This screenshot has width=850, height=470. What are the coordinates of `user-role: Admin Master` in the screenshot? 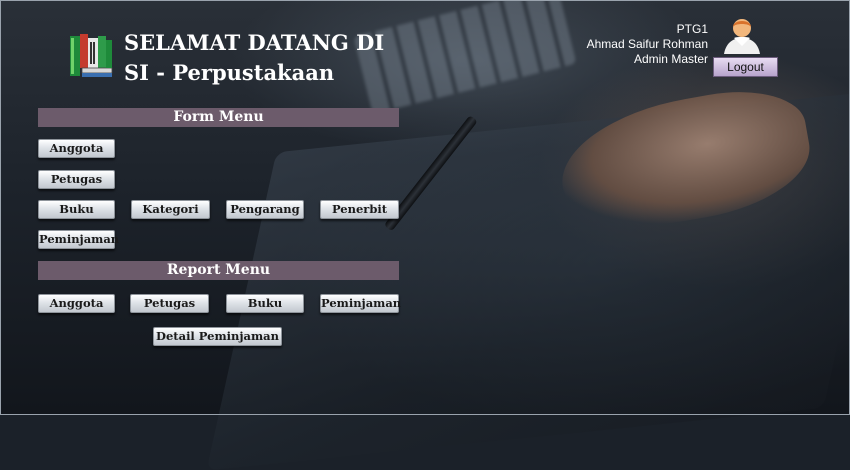 It's located at (670, 59).